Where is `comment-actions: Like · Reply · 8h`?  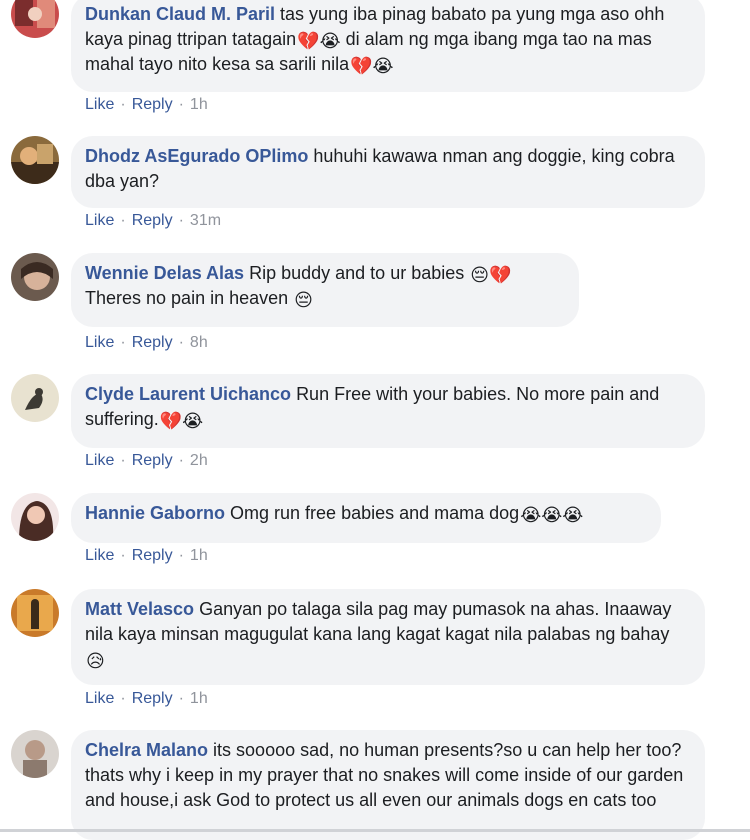
comment-actions: Like · Reply · 8h is located at coordinates (146, 343).